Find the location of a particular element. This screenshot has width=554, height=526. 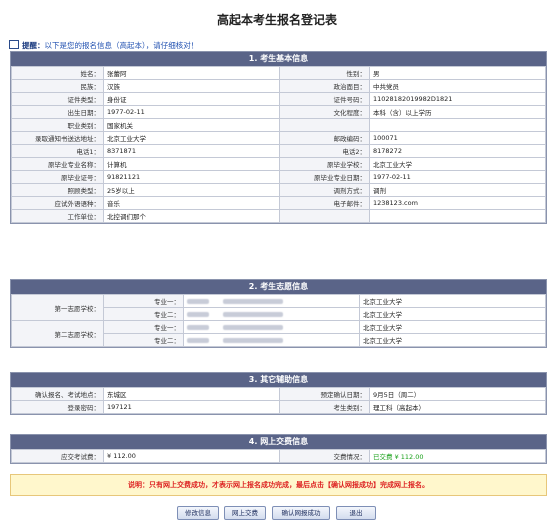

table-row: 原毕业证号： 91821121 原毕业专业日期： 1977-02-11 is located at coordinates (278, 177).